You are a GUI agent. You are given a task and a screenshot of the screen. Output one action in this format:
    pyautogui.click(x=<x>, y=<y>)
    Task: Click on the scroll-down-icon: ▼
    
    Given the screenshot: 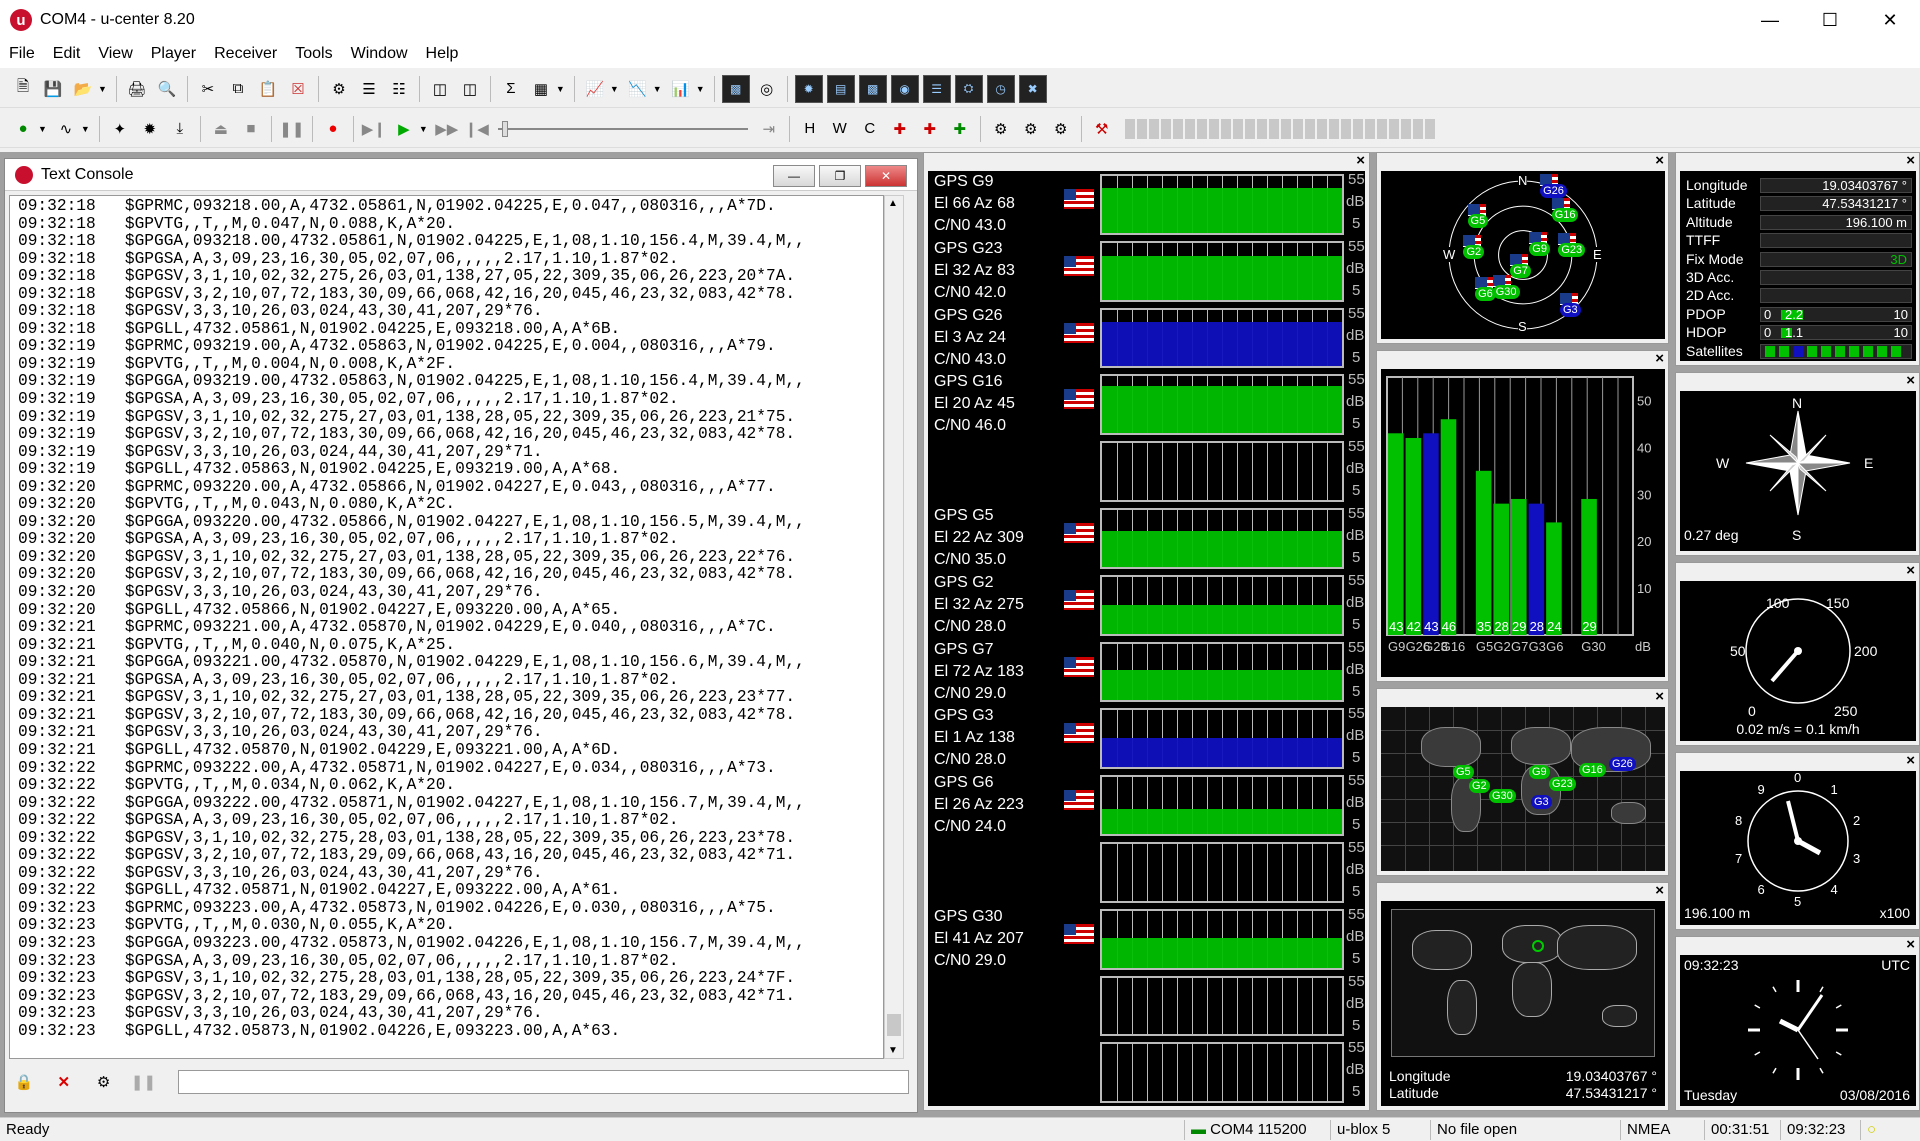 What is the action you would take?
    pyautogui.click(x=893, y=1050)
    